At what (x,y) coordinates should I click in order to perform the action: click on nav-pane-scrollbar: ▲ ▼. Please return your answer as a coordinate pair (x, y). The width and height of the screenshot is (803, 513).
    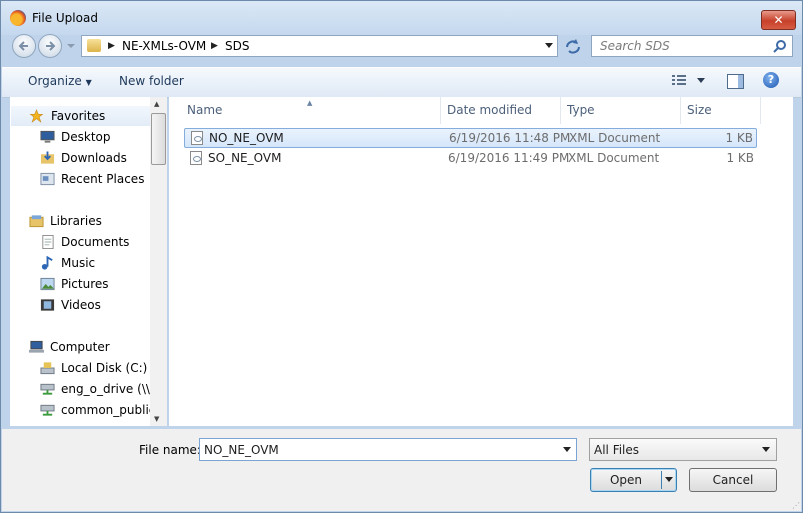
    Looking at the image, I should click on (158, 261).